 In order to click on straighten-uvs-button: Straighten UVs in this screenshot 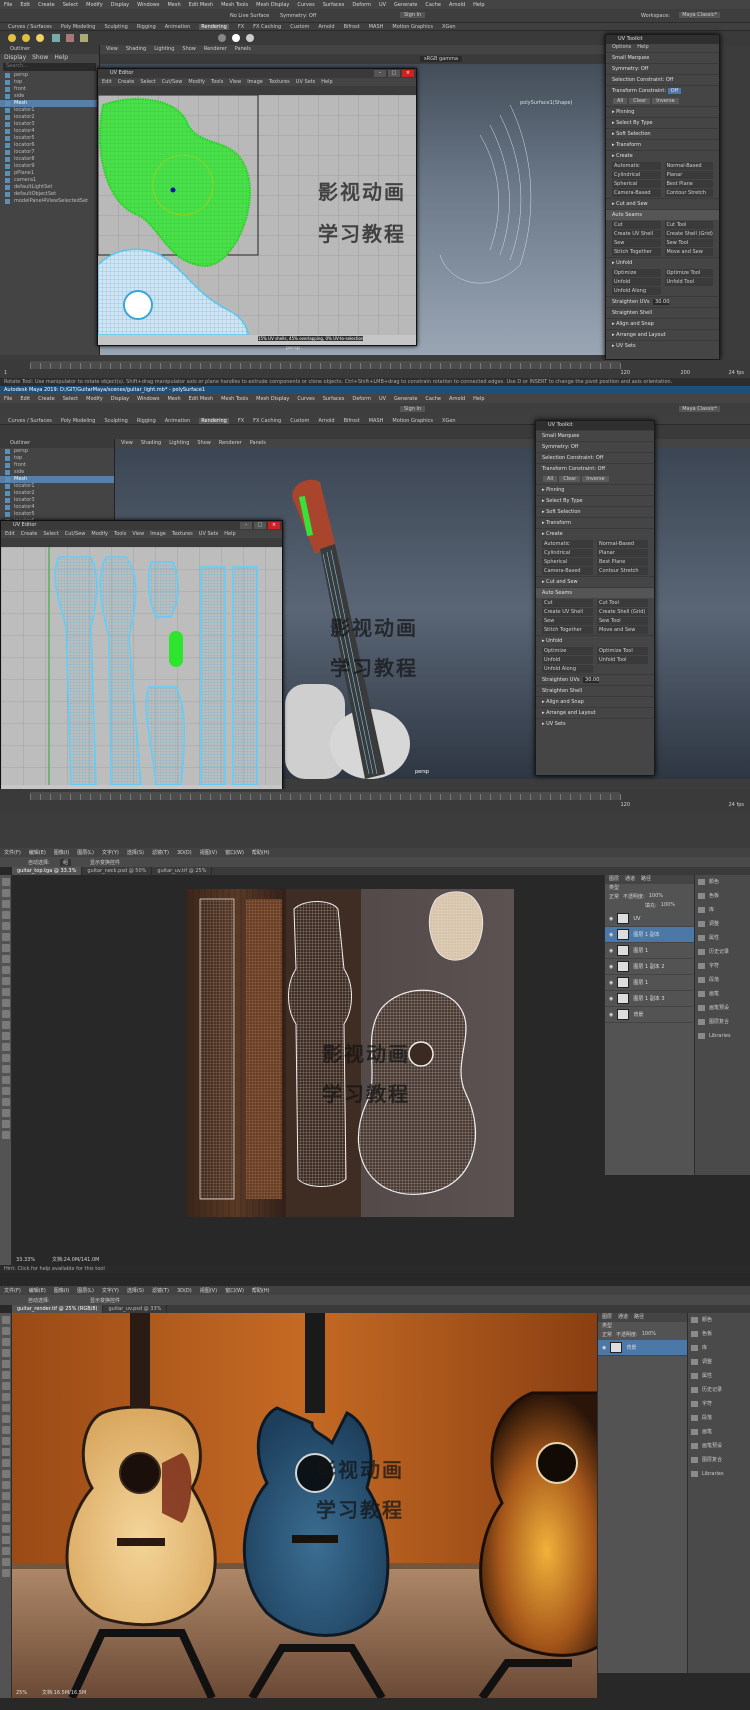, I will do `click(630, 302)`.